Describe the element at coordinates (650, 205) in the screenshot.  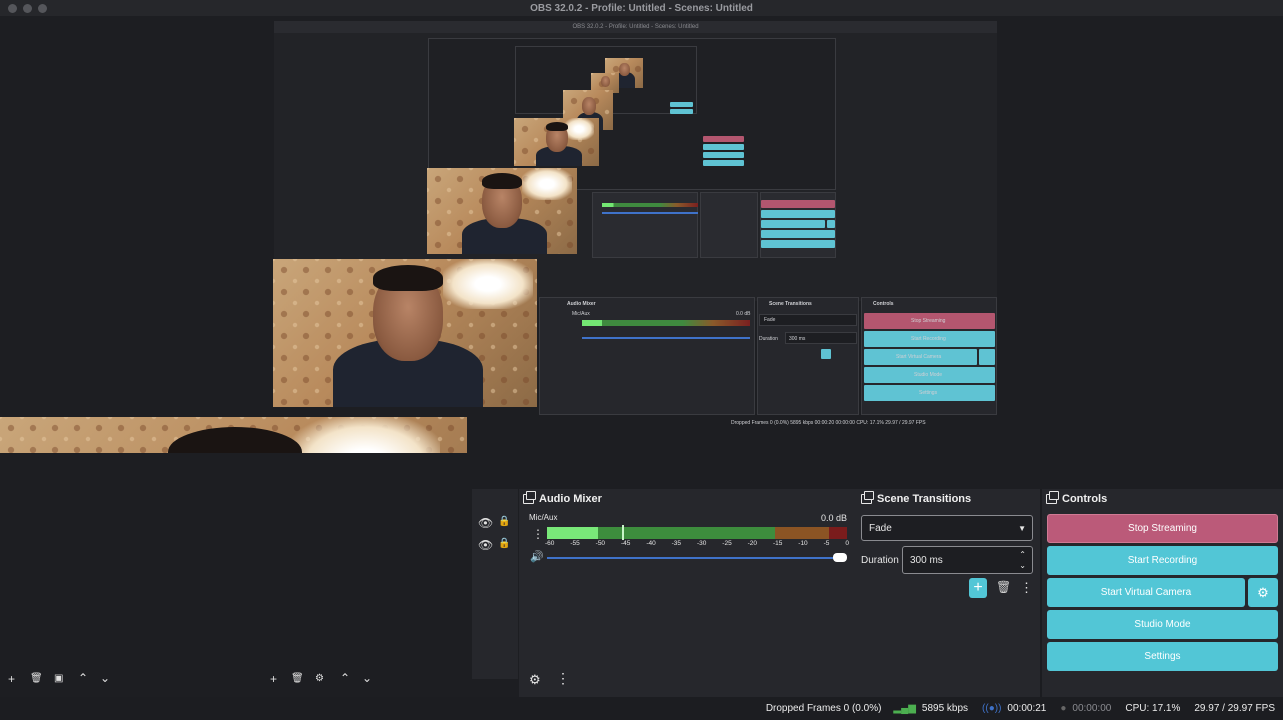
I see `nested-l1-meter` at that location.